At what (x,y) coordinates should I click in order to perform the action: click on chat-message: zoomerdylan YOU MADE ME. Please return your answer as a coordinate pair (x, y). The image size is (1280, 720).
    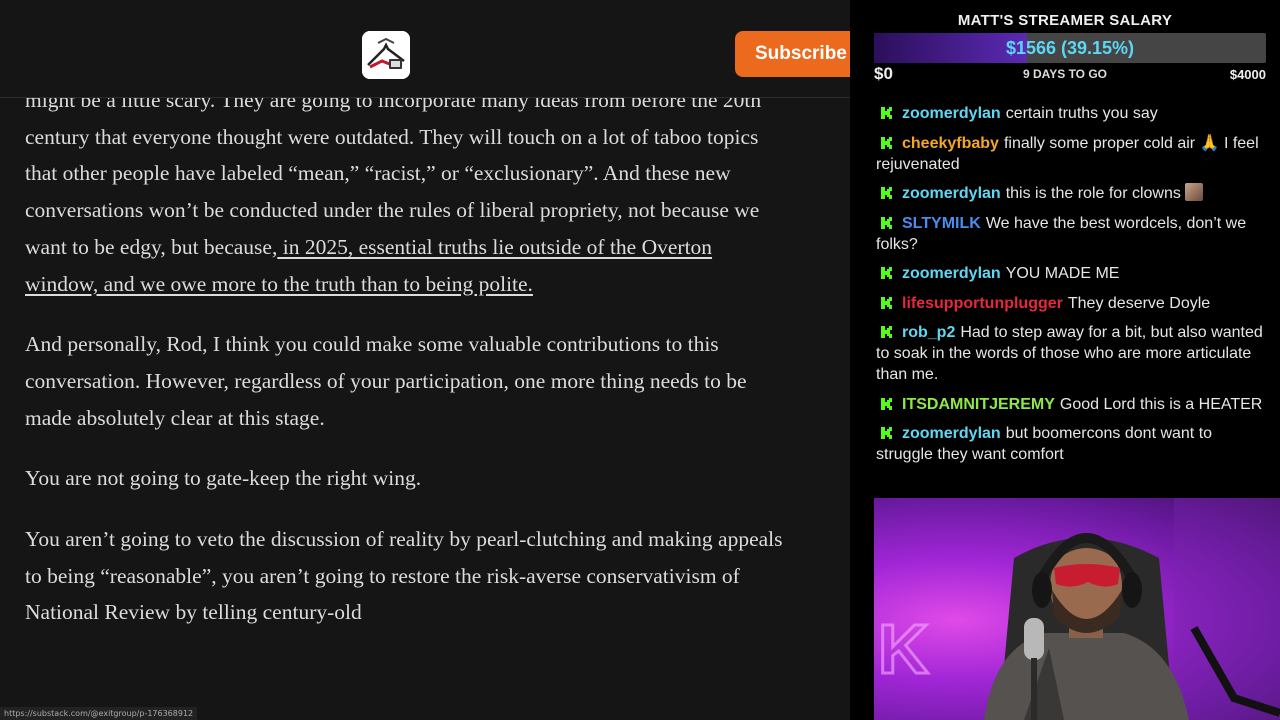
    Looking at the image, I should click on (1072, 273).